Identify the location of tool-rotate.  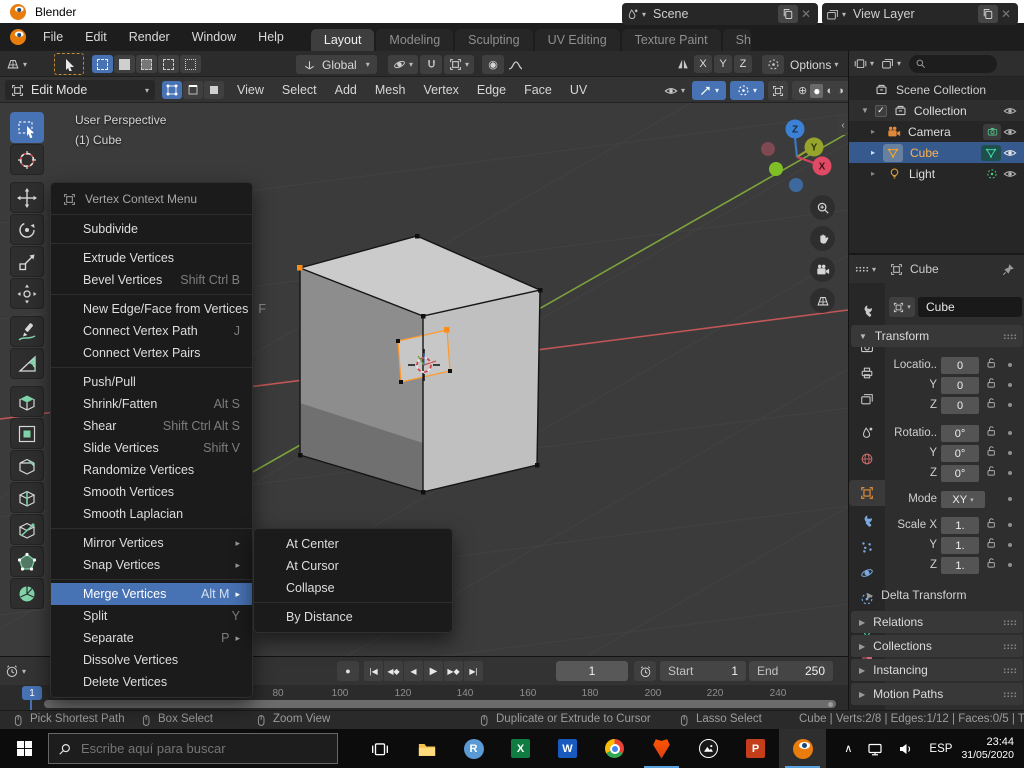
(27, 229).